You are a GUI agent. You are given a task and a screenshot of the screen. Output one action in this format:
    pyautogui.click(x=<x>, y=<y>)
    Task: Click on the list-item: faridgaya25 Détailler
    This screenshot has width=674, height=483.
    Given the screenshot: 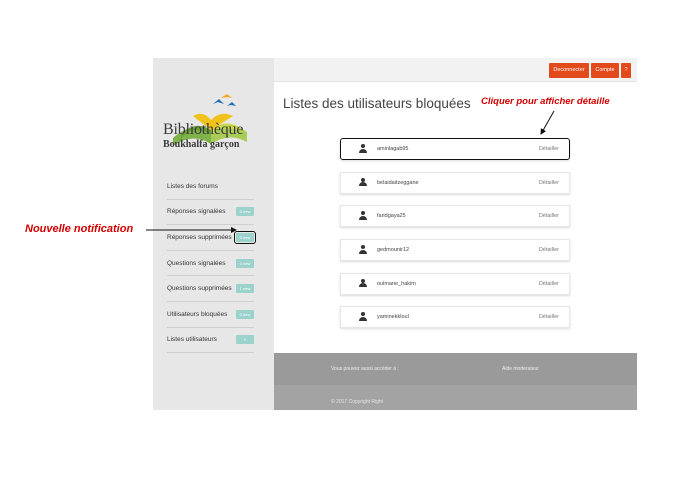 What is the action you would take?
    pyautogui.click(x=455, y=216)
    